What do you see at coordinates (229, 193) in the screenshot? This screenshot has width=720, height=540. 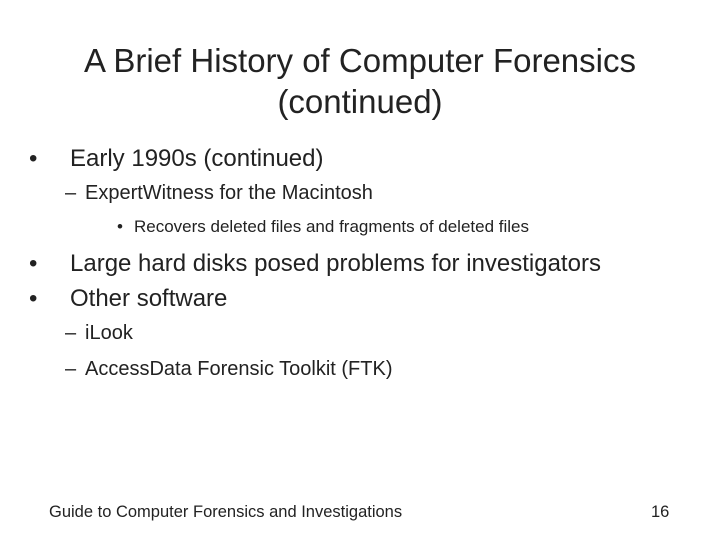 I see `bullet-text: ExpertWitness for the Macintosh` at bounding box center [229, 193].